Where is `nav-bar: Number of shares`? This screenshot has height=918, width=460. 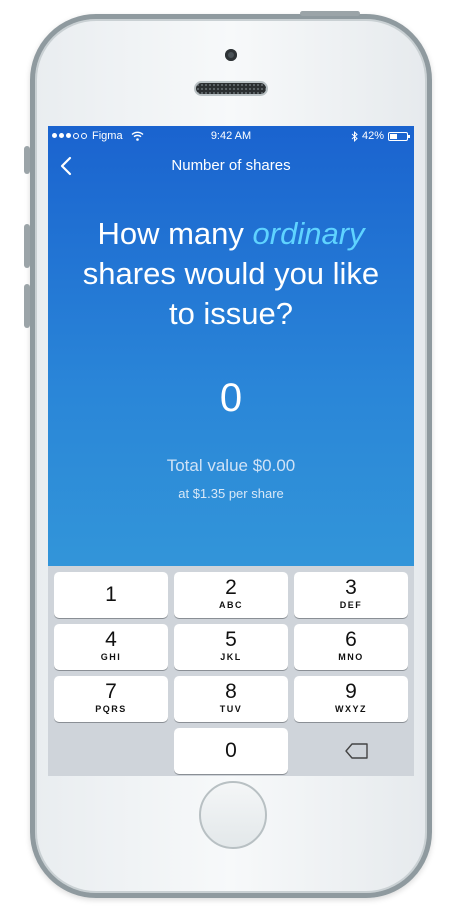 nav-bar: Number of shares is located at coordinates (231, 165).